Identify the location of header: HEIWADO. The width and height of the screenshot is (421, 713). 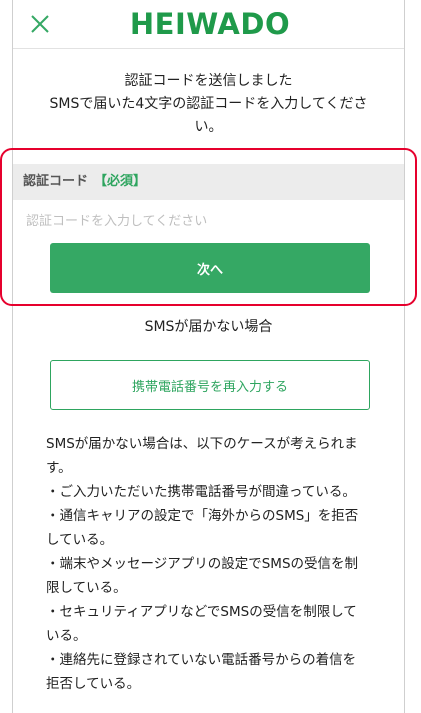
(208, 24).